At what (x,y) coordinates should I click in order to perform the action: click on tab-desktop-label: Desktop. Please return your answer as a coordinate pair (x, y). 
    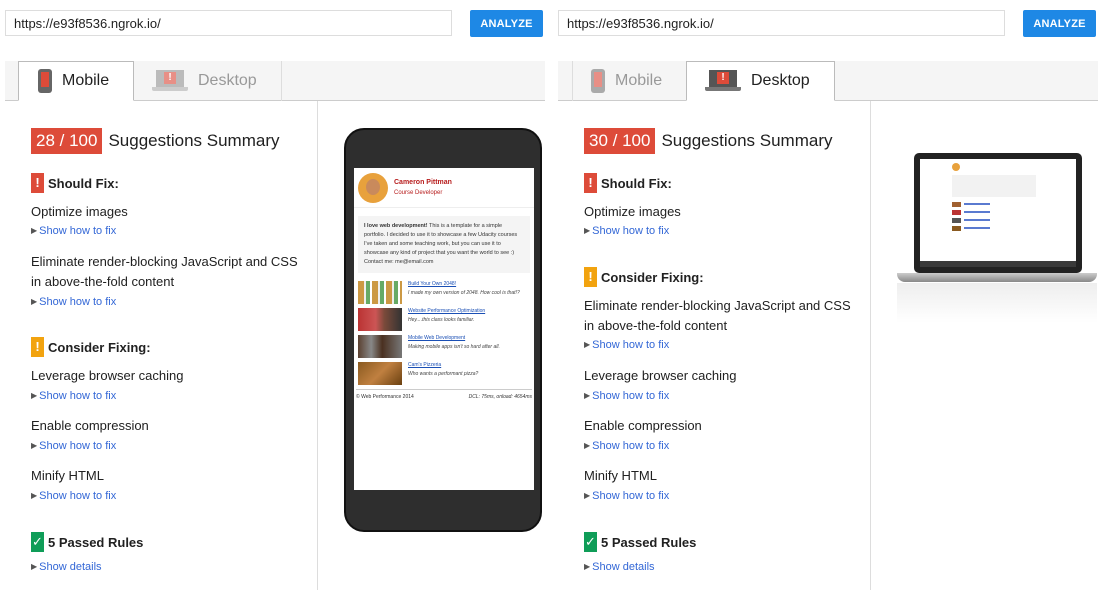
    Looking at the image, I should click on (780, 80).